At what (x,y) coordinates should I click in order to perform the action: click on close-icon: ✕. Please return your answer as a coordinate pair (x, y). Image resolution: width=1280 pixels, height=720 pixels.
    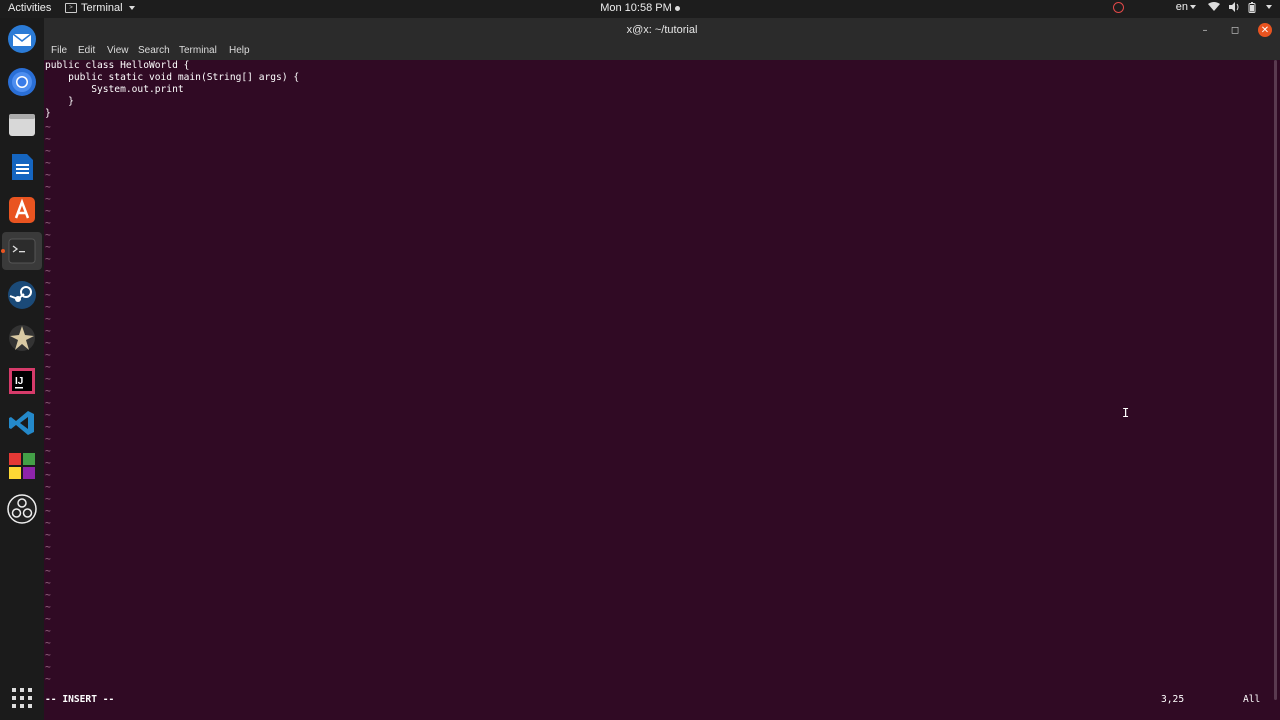
    Looking at the image, I should click on (1265, 30).